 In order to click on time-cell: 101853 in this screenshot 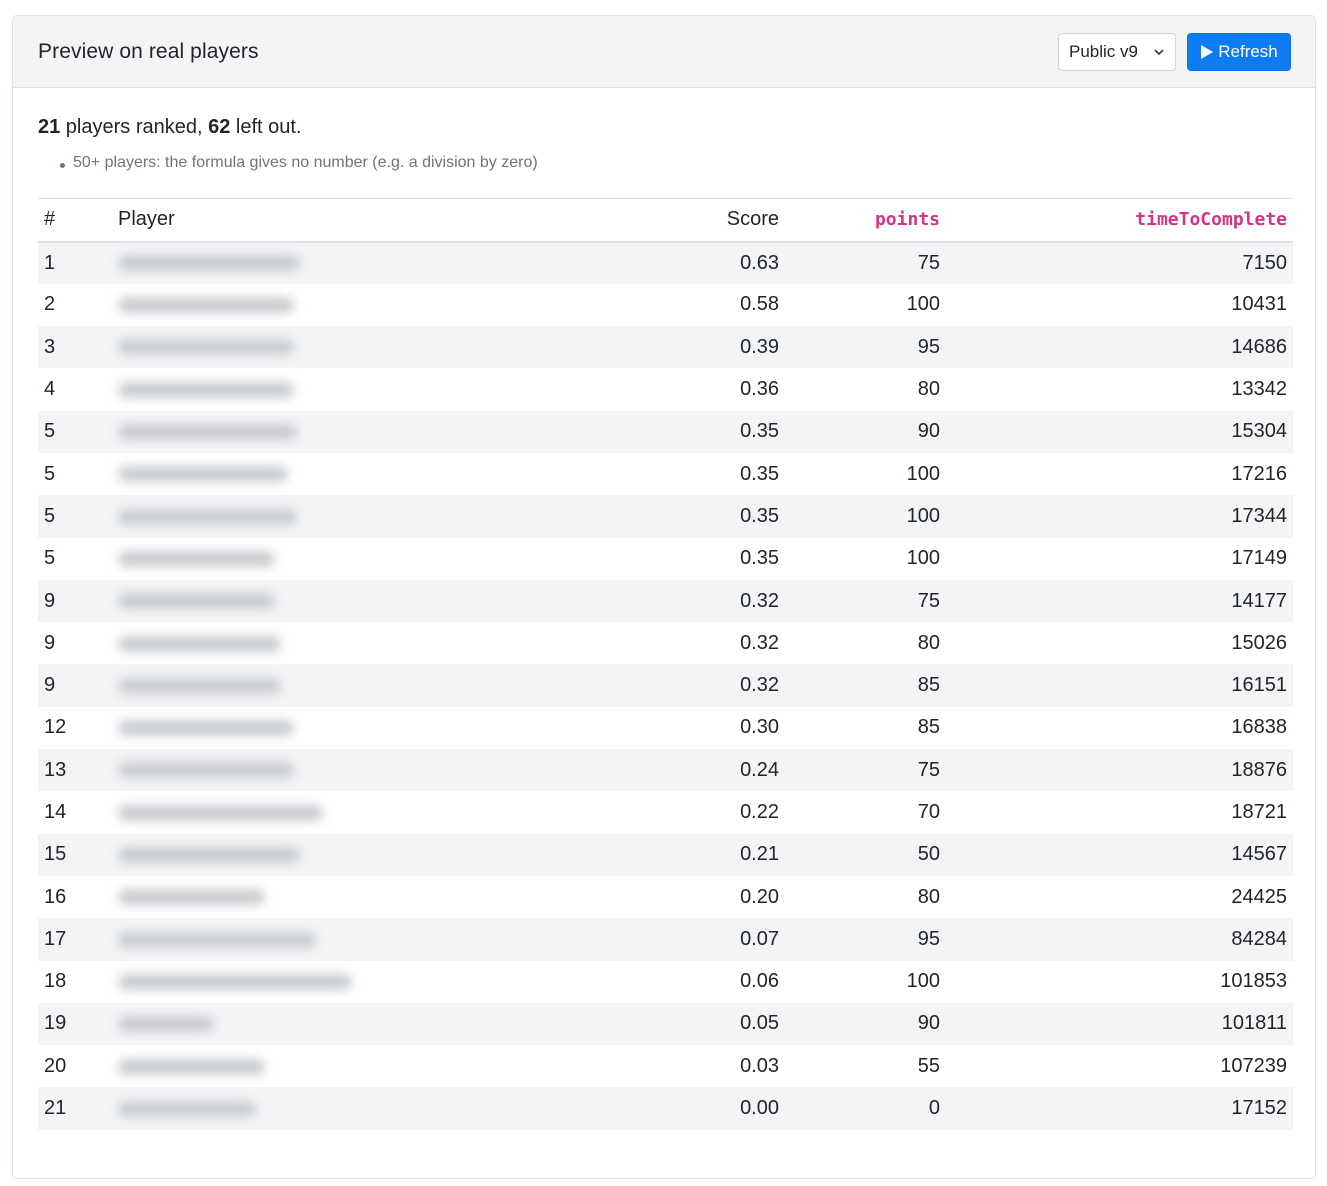, I will do `click(1253, 981)`.